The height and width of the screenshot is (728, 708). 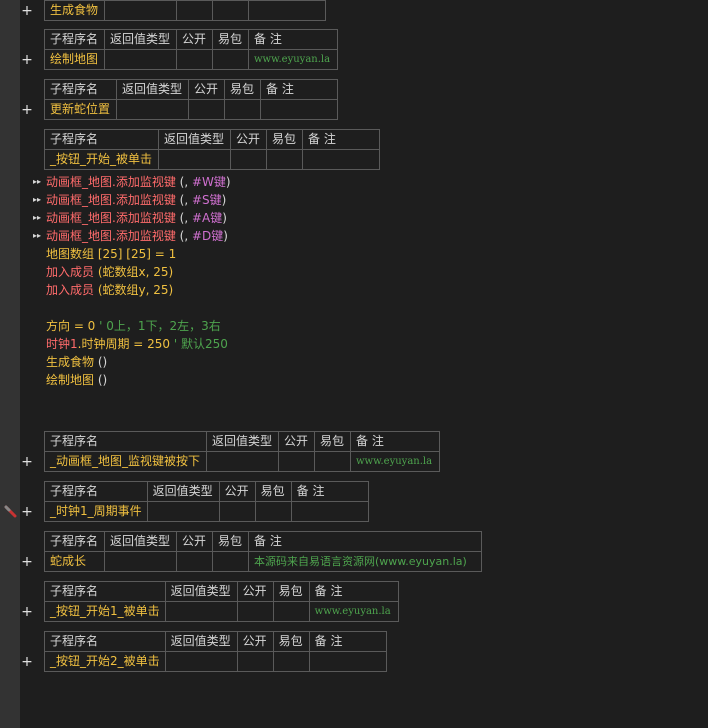 What do you see at coordinates (136, 218) in the screenshot?
I see `code-line-add-watch-a: 动画框_地图.添加监视键 (, #A键)` at bounding box center [136, 218].